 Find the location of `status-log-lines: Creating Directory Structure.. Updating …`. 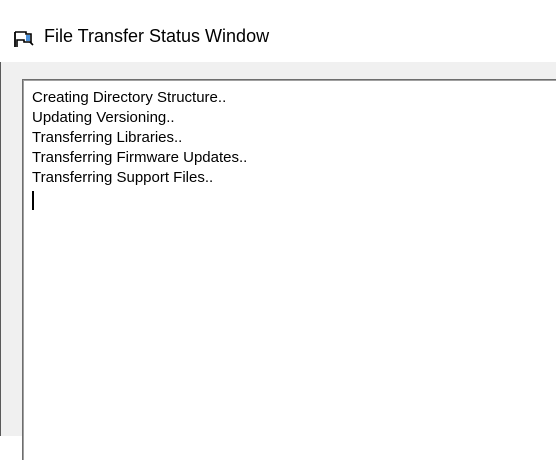

status-log-lines: Creating Directory Structure.. Updating … is located at coordinates (139, 138).